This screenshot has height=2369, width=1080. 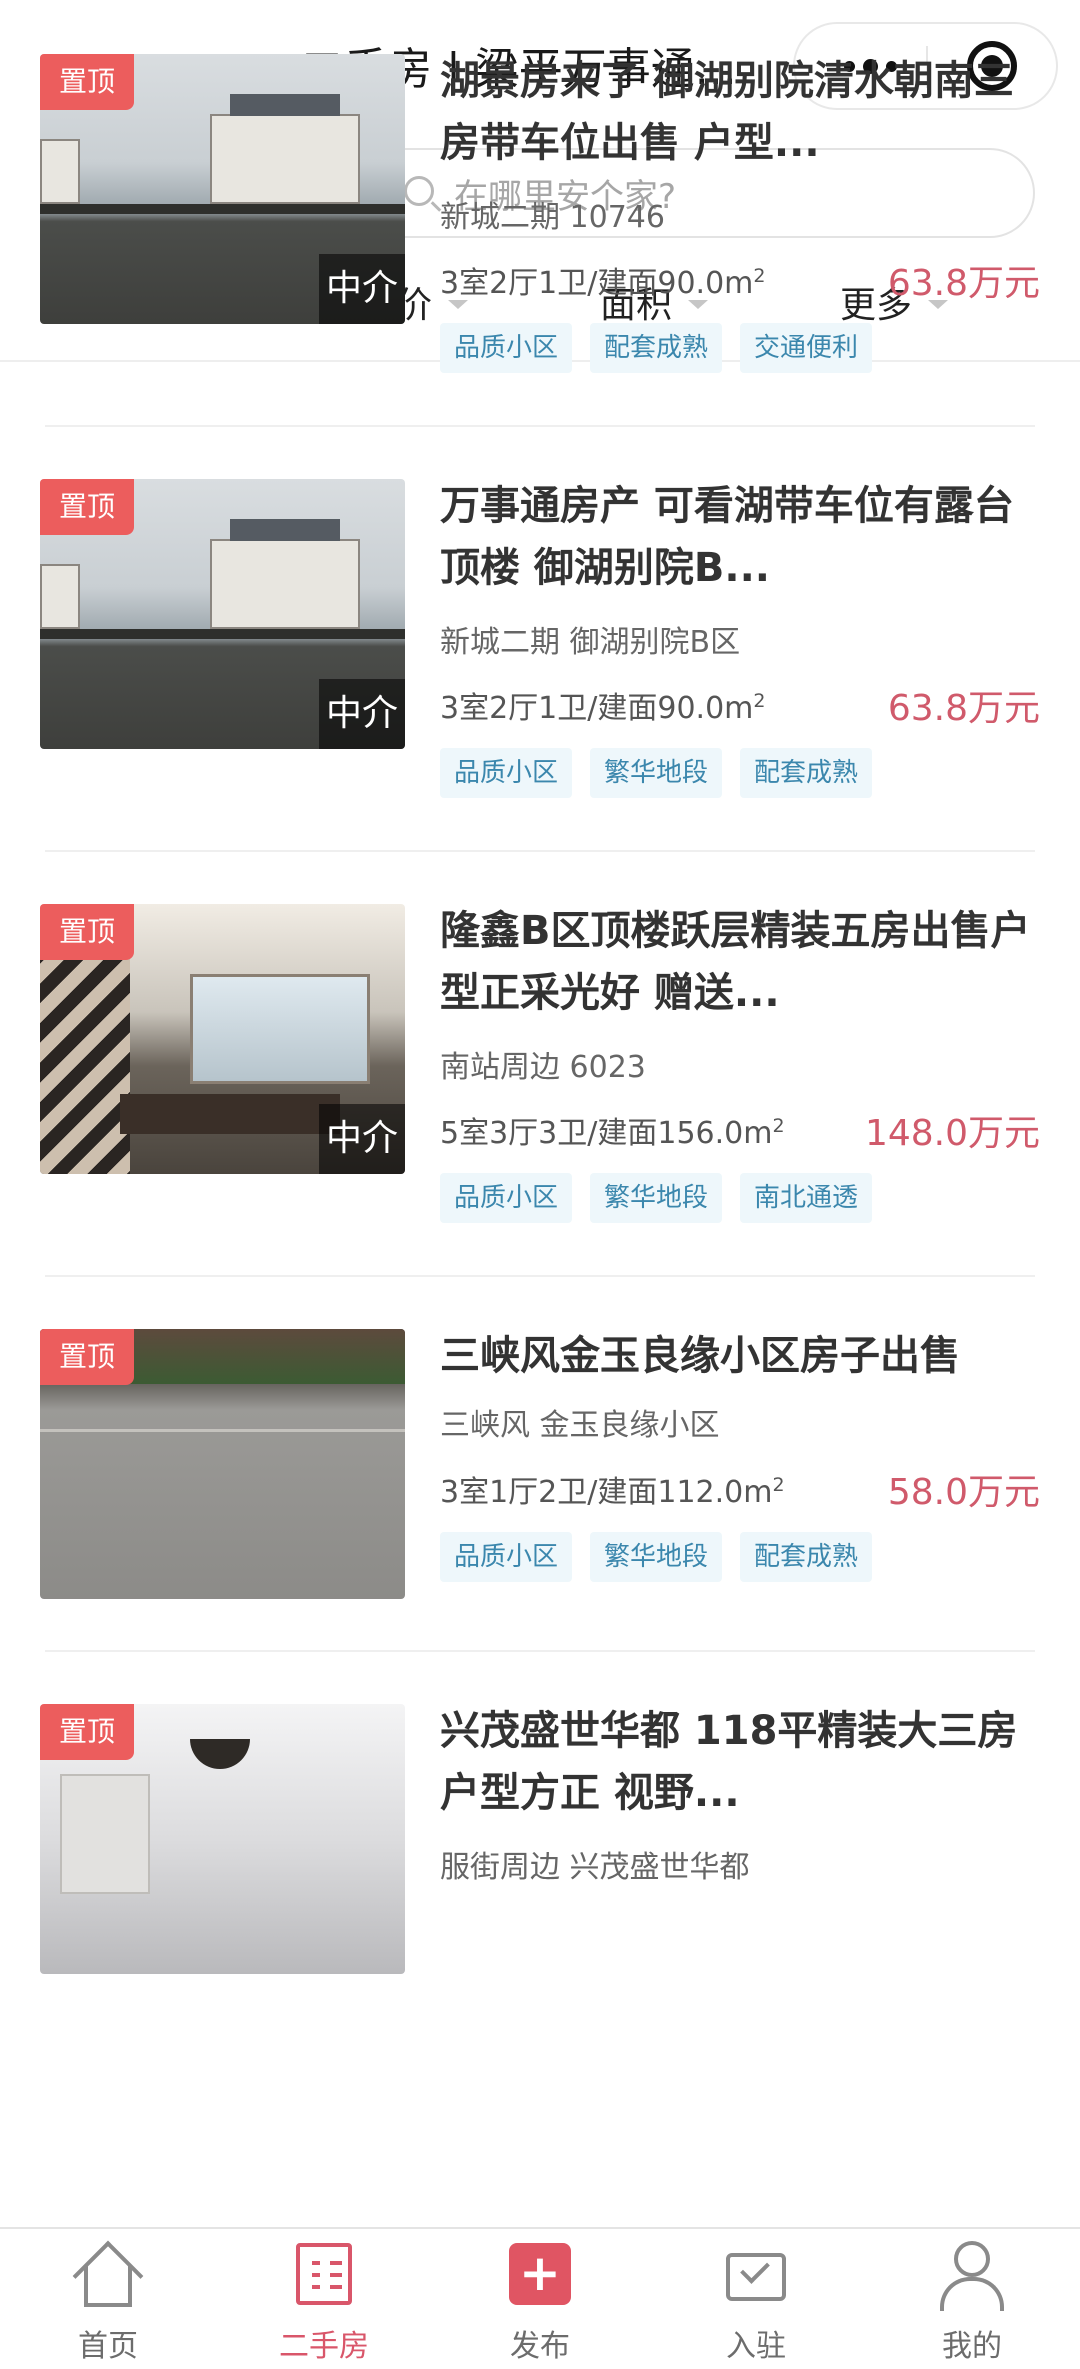 What do you see at coordinates (543, 1067) in the screenshot?
I see `listing-location: 南站周边 6023` at bounding box center [543, 1067].